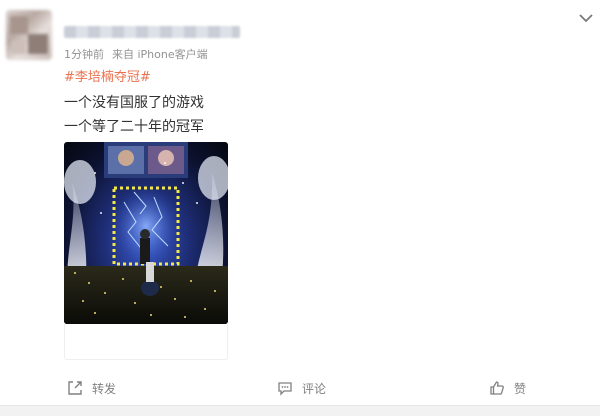 The width and height of the screenshot is (600, 416). I want to click on like-label: 赞, so click(520, 388).